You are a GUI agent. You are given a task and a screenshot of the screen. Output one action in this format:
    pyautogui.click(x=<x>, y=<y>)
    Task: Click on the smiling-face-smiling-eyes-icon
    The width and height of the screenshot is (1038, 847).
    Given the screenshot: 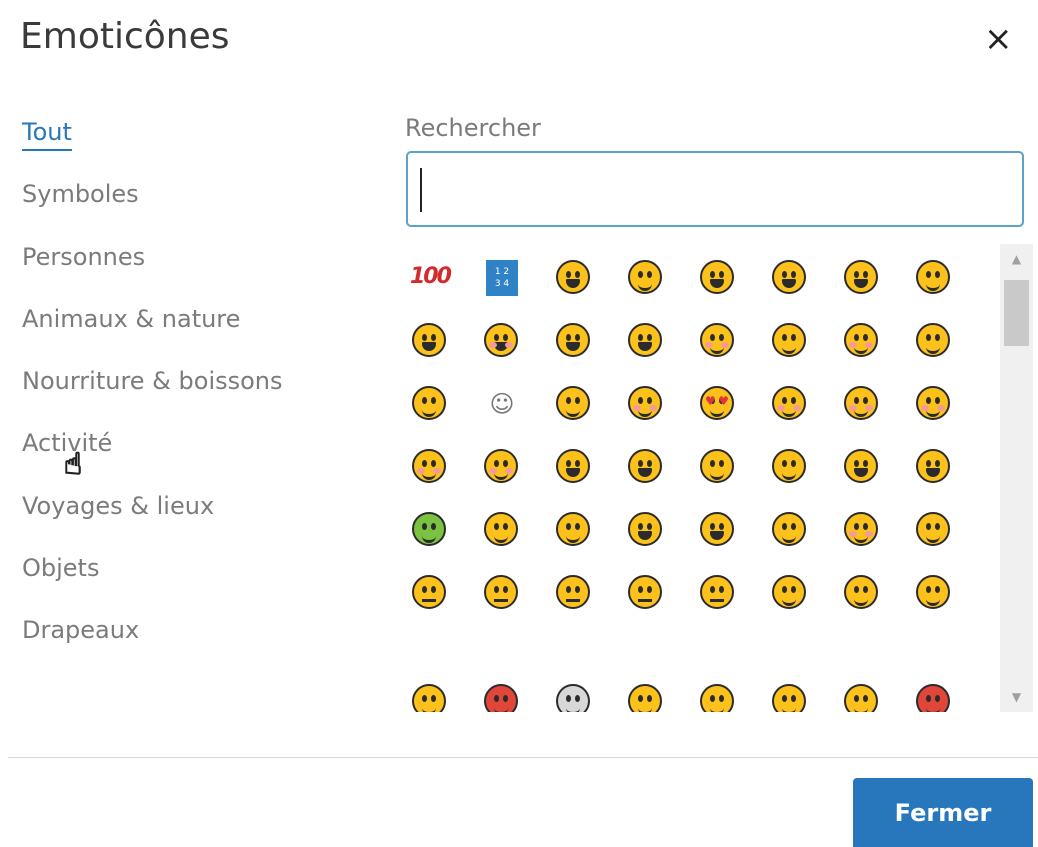 What is the action you would take?
    pyautogui.click(x=862, y=341)
    